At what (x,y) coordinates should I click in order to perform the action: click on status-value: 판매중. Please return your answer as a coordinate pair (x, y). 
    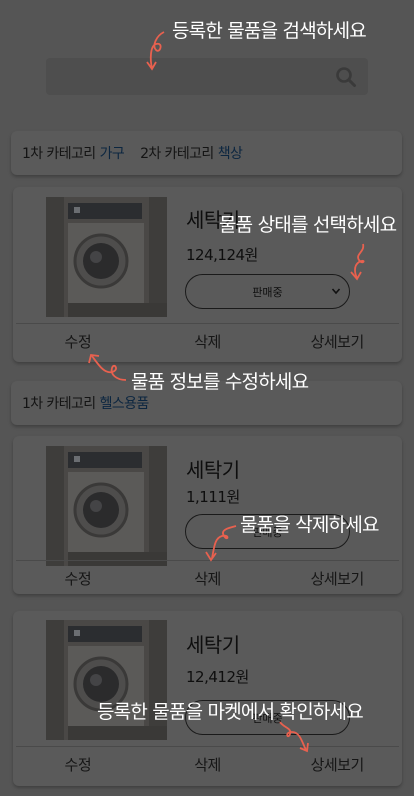
    Looking at the image, I should click on (267, 292).